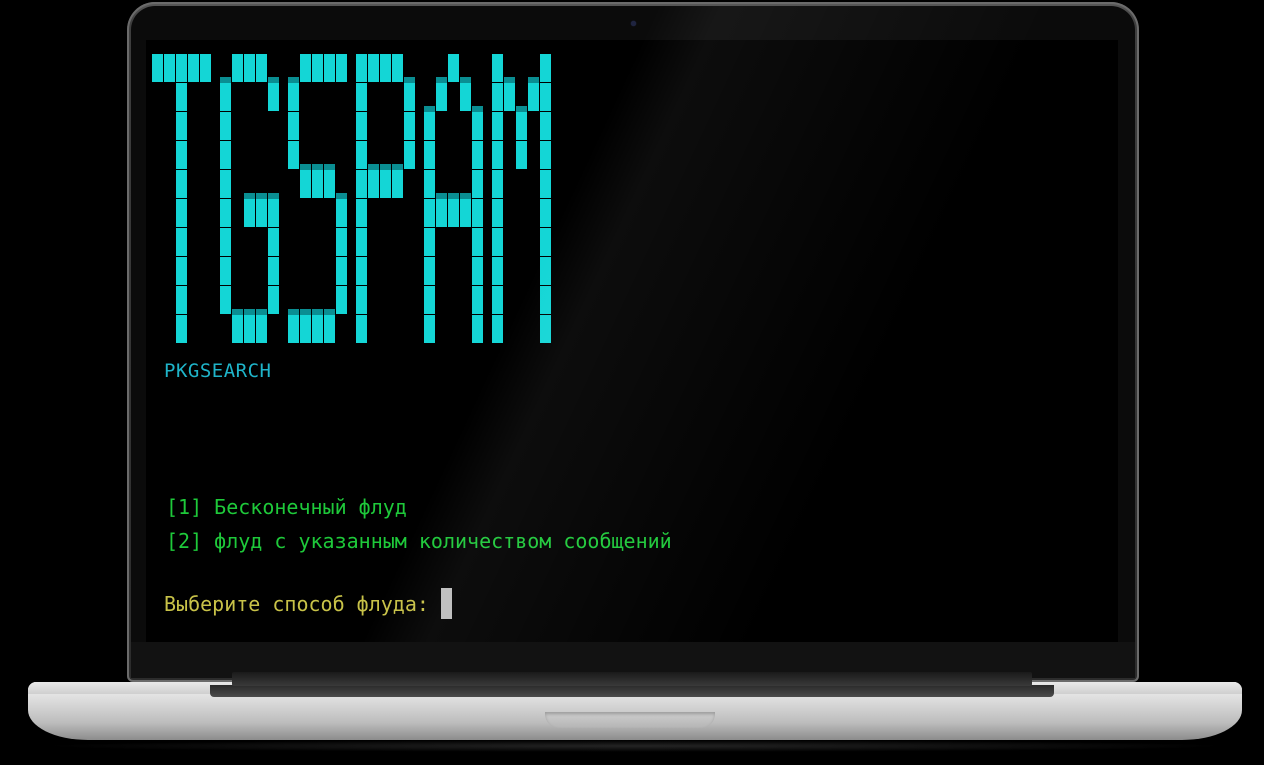 The width and height of the screenshot is (1264, 765). I want to click on text-cursor, so click(446, 603).